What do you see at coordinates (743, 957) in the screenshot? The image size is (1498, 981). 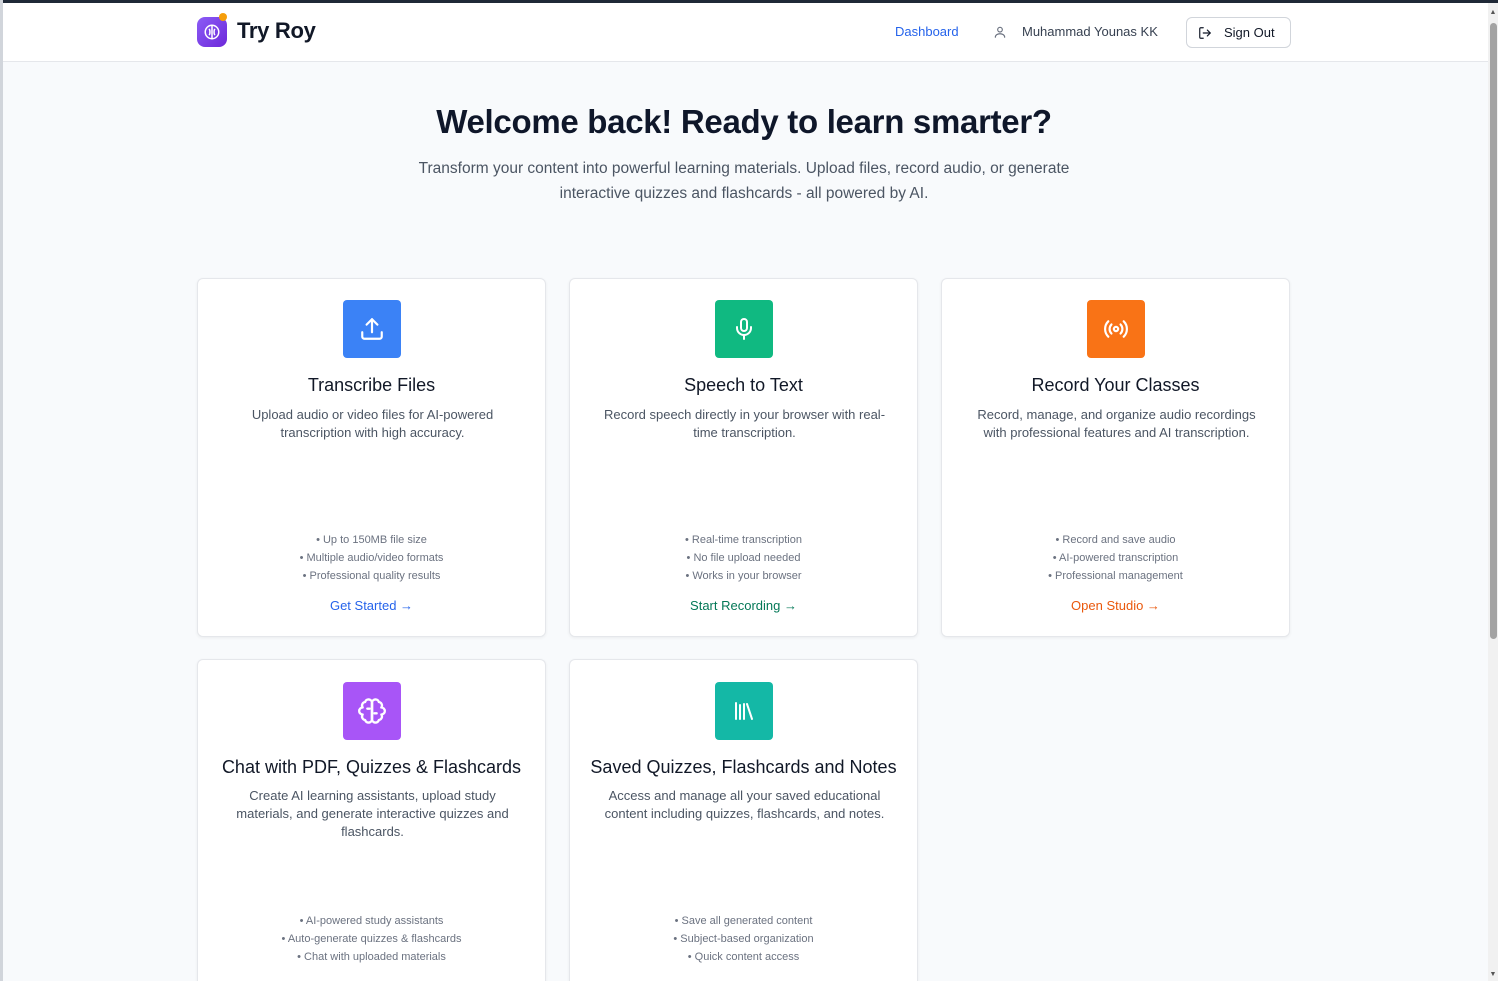 I see `feature-item: • Quick content access` at bounding box center [743, 957].